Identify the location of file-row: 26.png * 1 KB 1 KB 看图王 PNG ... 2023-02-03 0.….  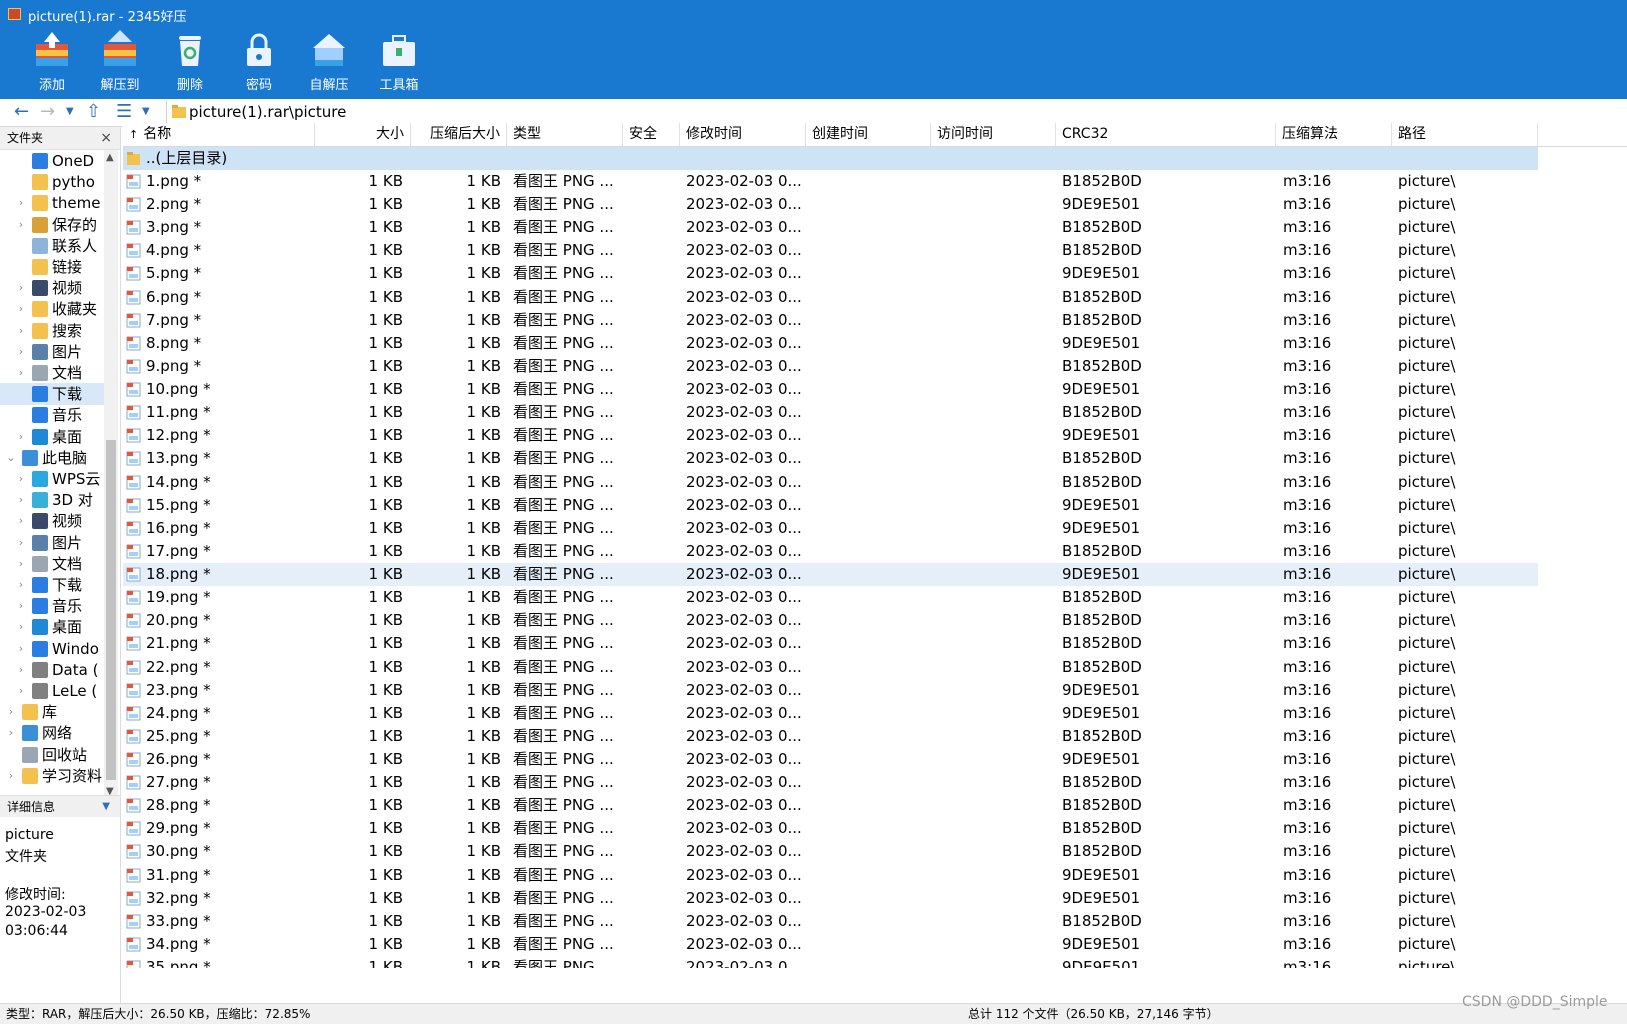
(830, 759).